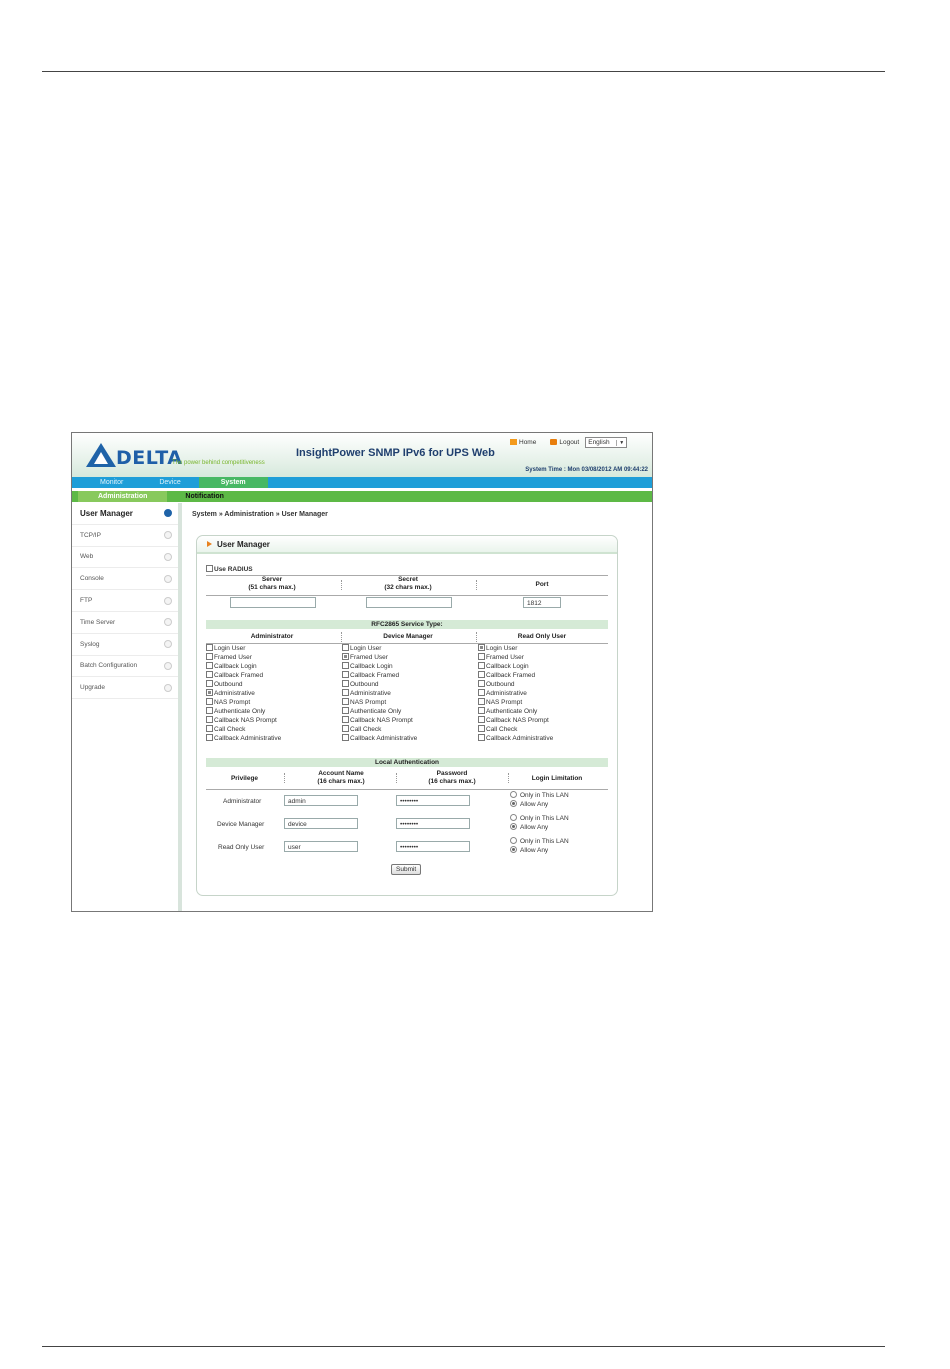 The height and width of the screenshot is (1369, 950). I want to click on sidebar-item-console: Console, so click(125, 579).